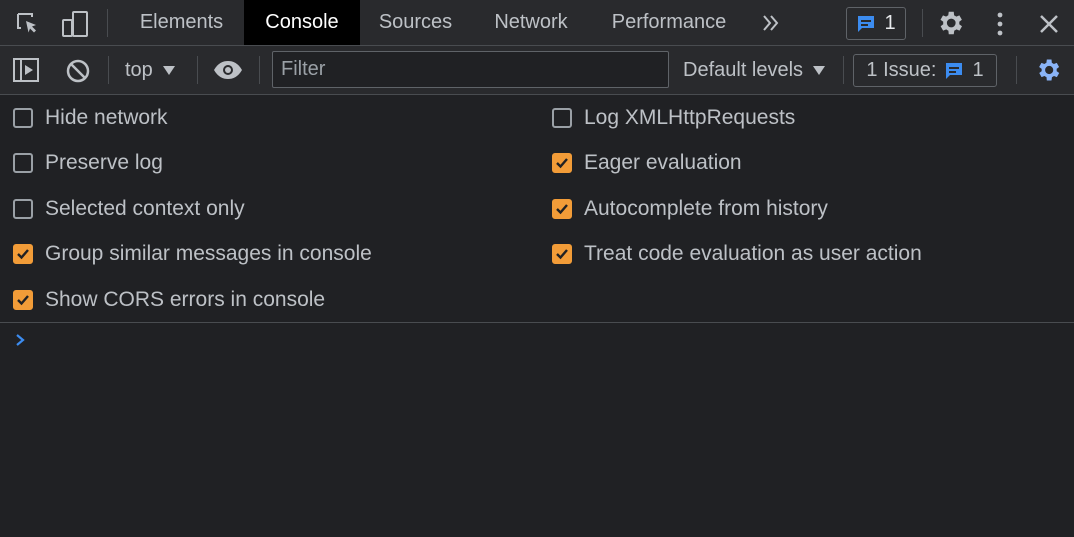 Image resolution: width=1074 pixels, height=537 pixels. What do you see at coordinates (690, 117) in the screenshot?
I see `setting-label: Log XMLHttpRequests` at bounding box center [690, 117].